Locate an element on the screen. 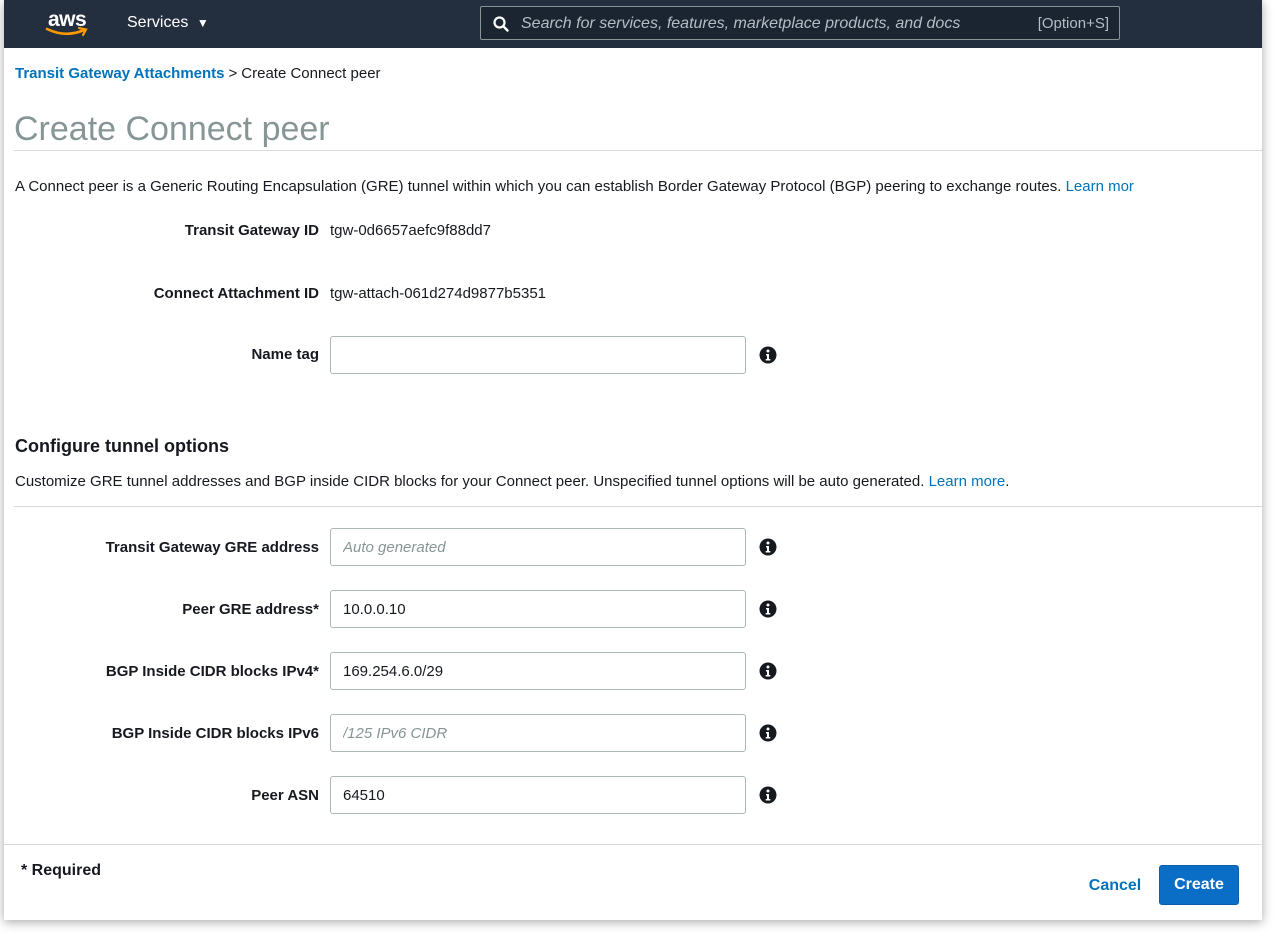 The image size is (1280, 942). services-label: Services is located at coordinates (158, 22).